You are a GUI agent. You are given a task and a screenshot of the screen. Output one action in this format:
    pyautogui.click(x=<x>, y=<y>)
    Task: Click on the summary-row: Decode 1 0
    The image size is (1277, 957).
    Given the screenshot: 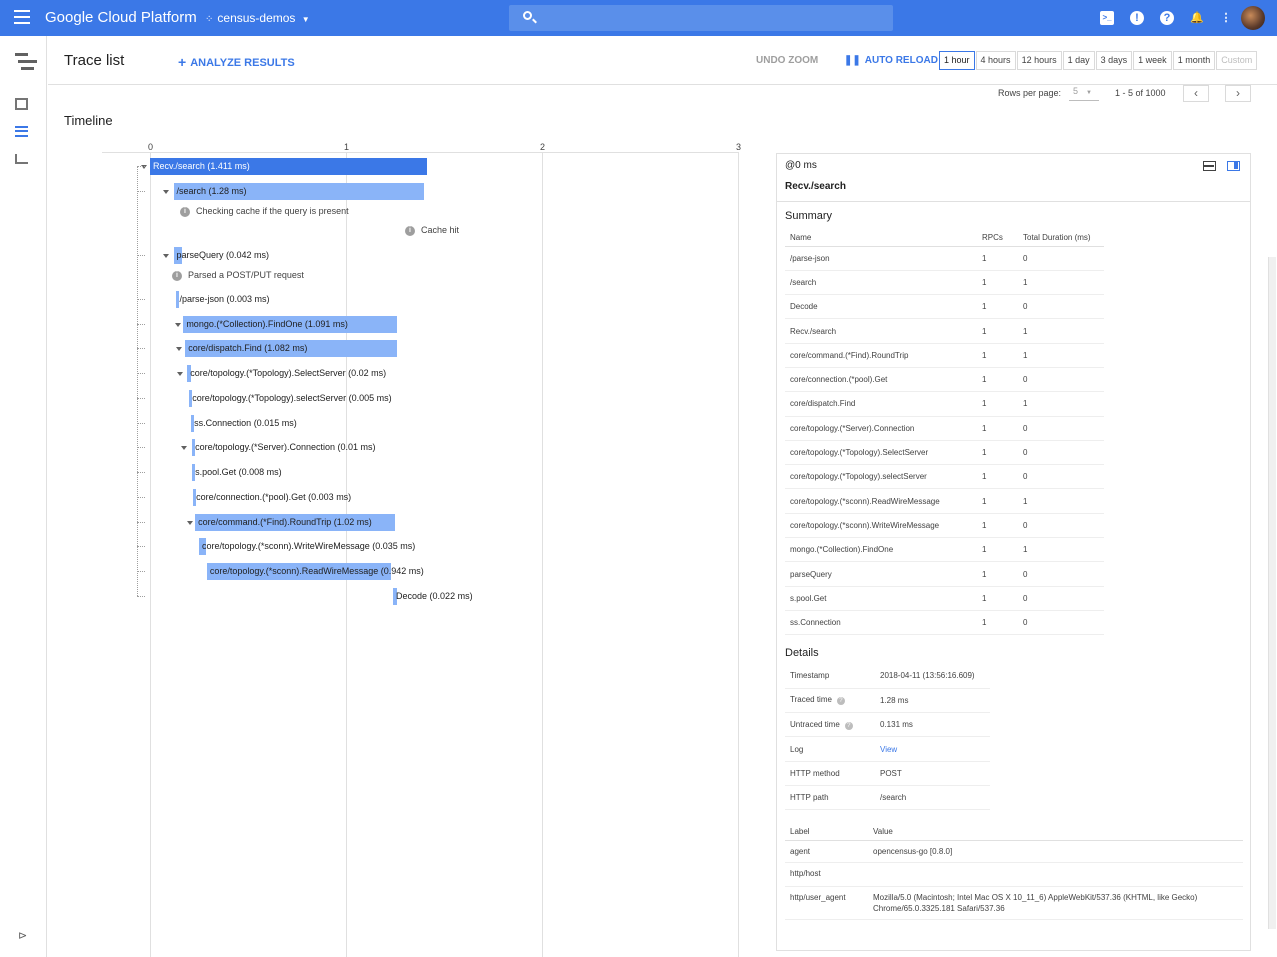 What is the action you would take?
    pyautogui.click(x=944, y=307)
    